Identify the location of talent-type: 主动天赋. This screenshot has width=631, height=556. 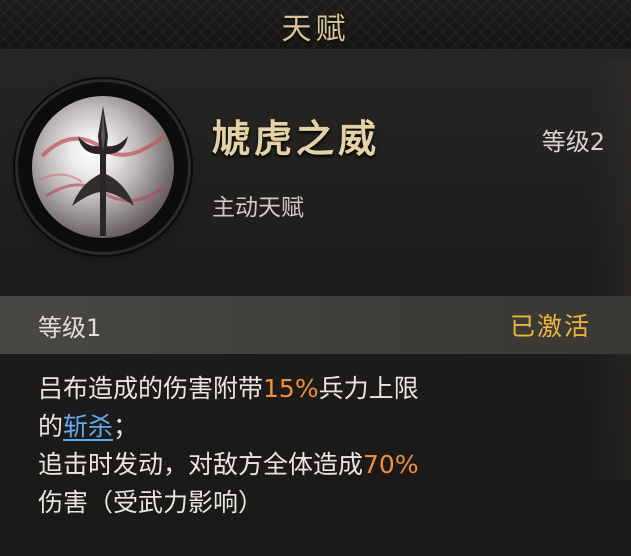
(258, 208).